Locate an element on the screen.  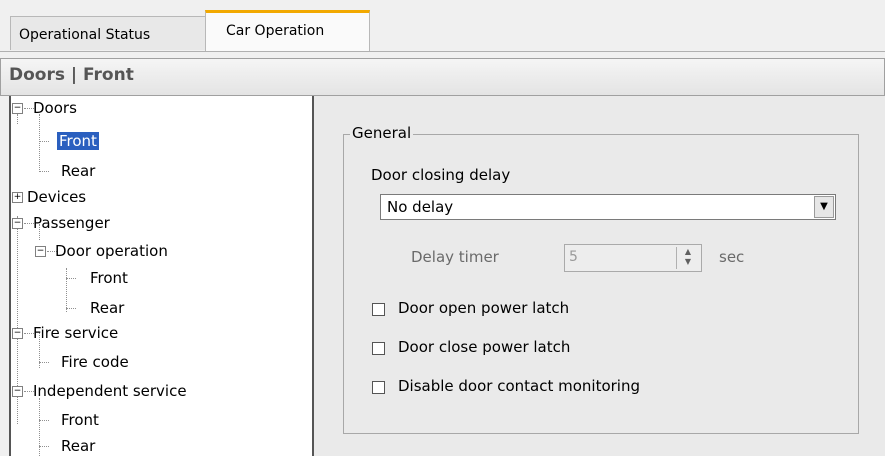
tab-strip: Operational Status Car Operation is located at coordinates (442, 26).